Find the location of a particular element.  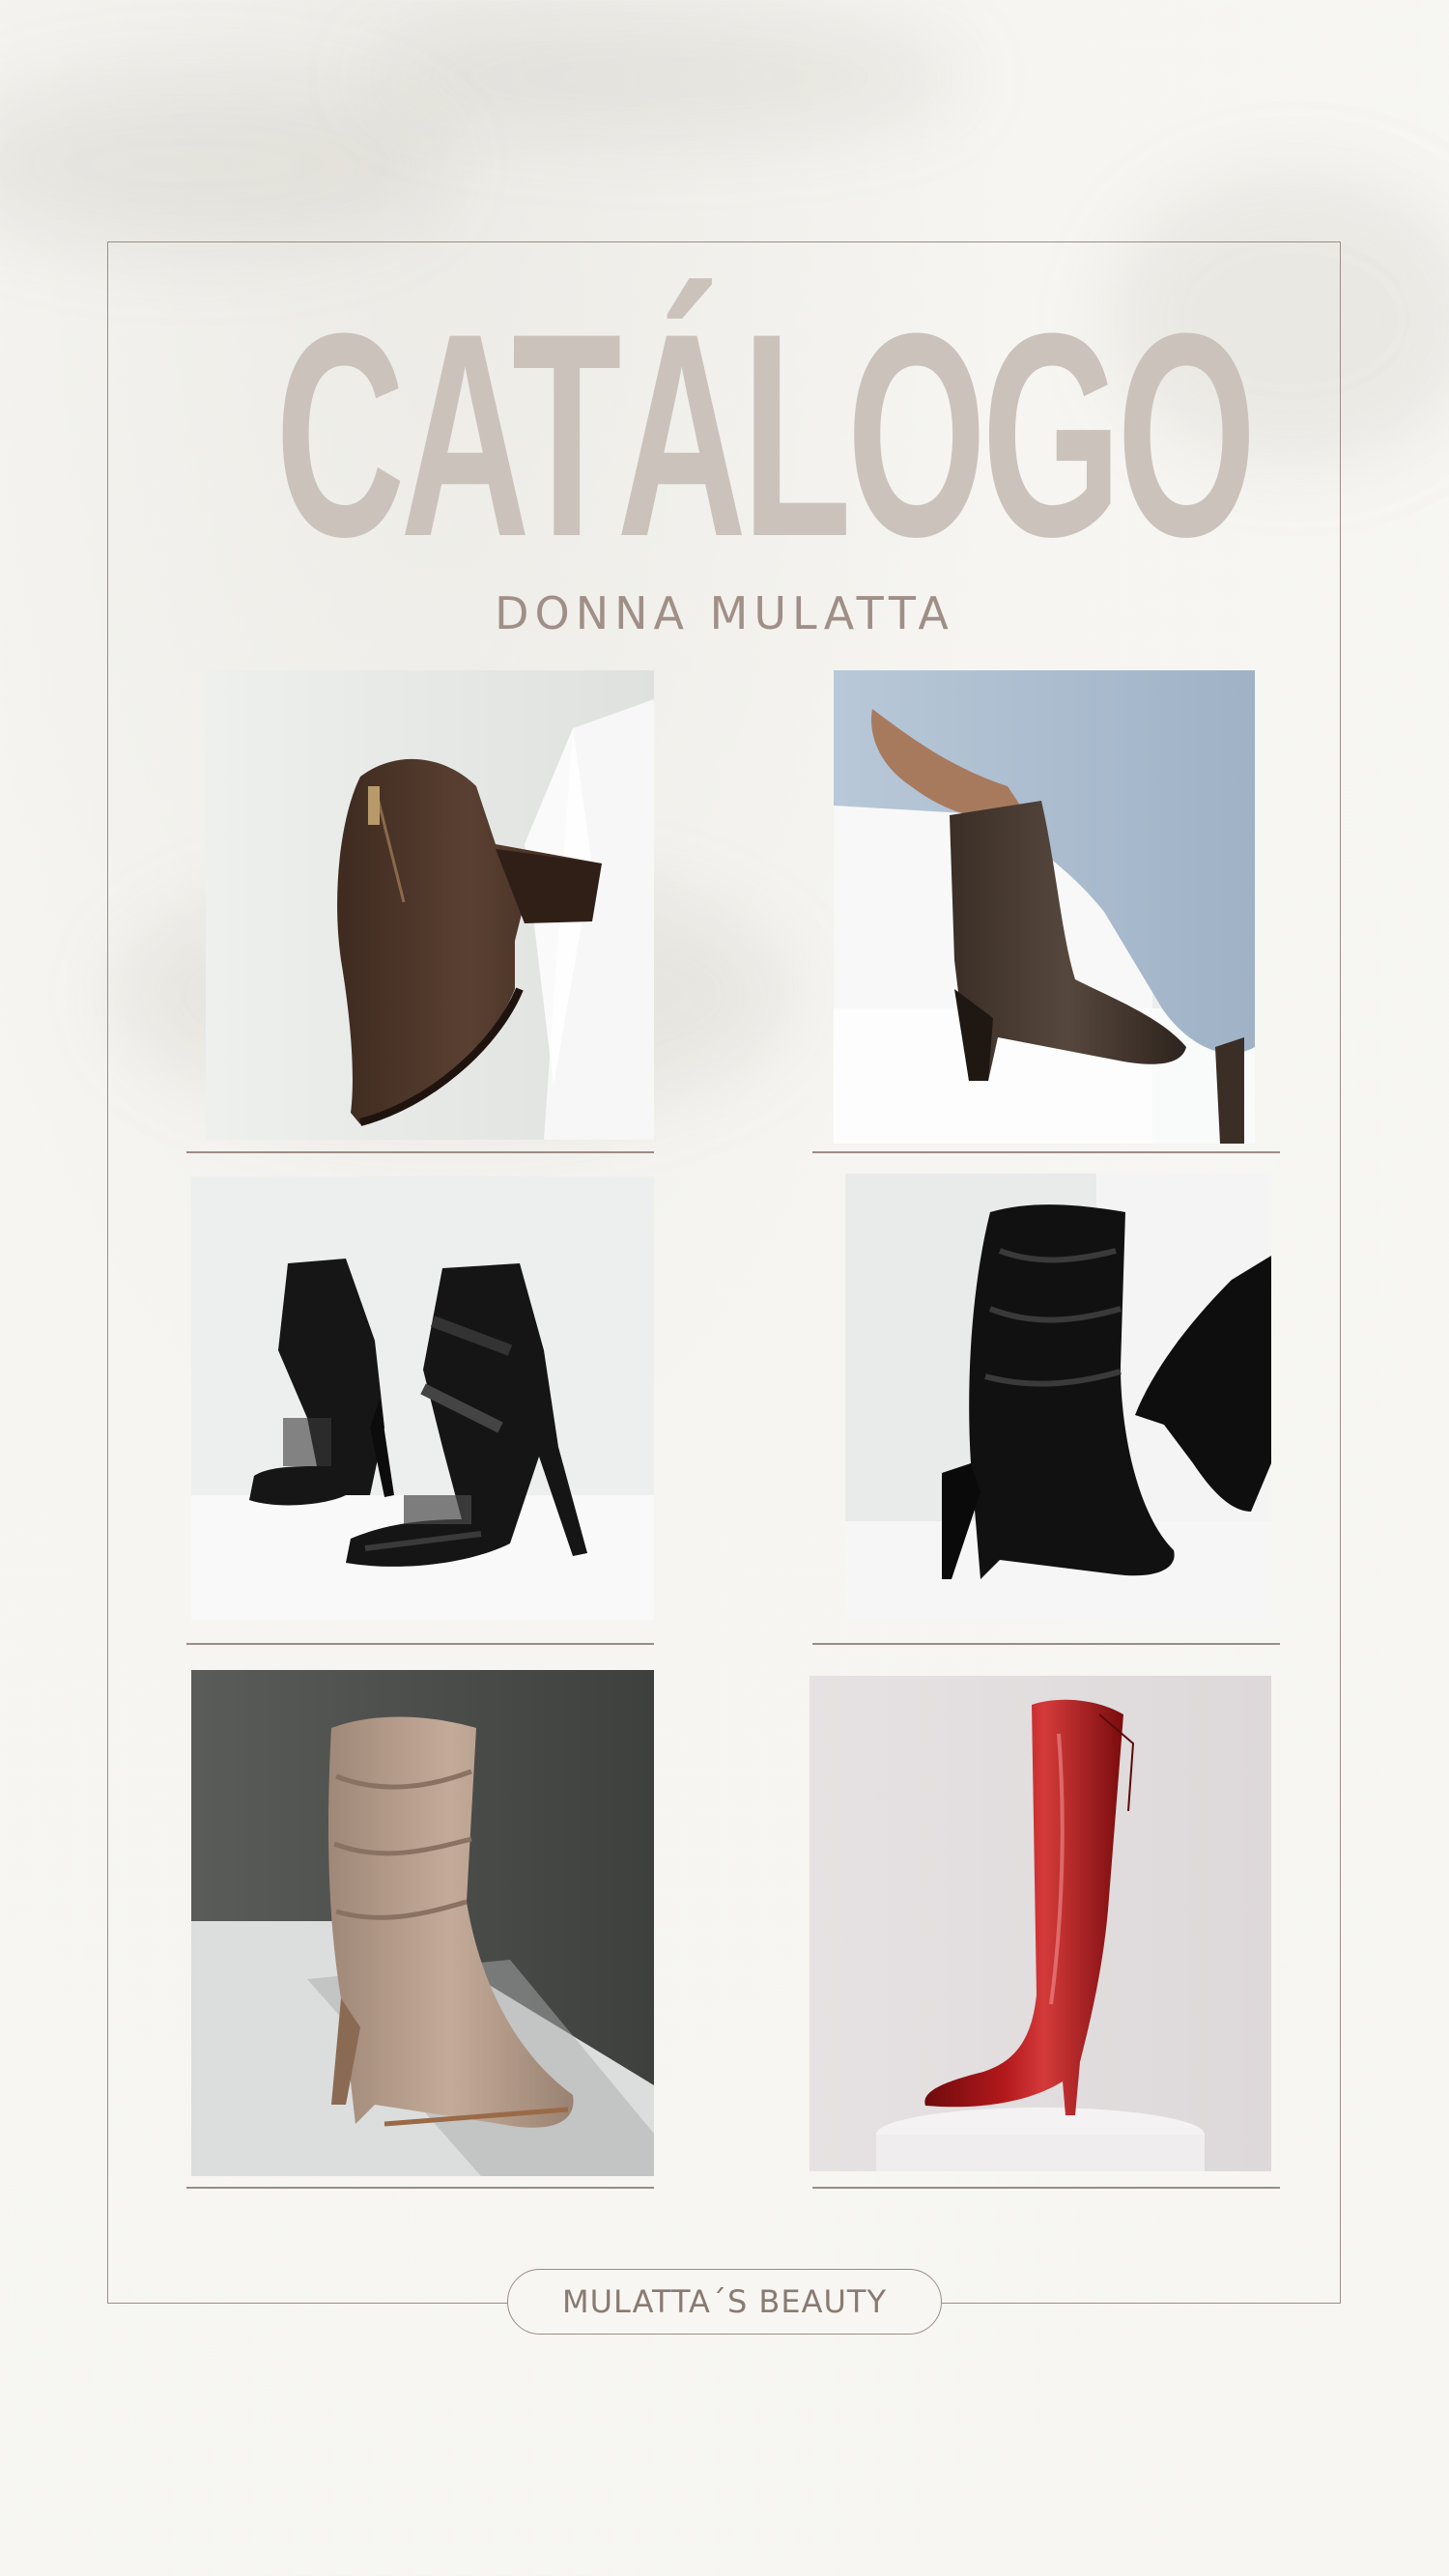

brown-ankle-boot-icon is located at coordinates (430, 905).